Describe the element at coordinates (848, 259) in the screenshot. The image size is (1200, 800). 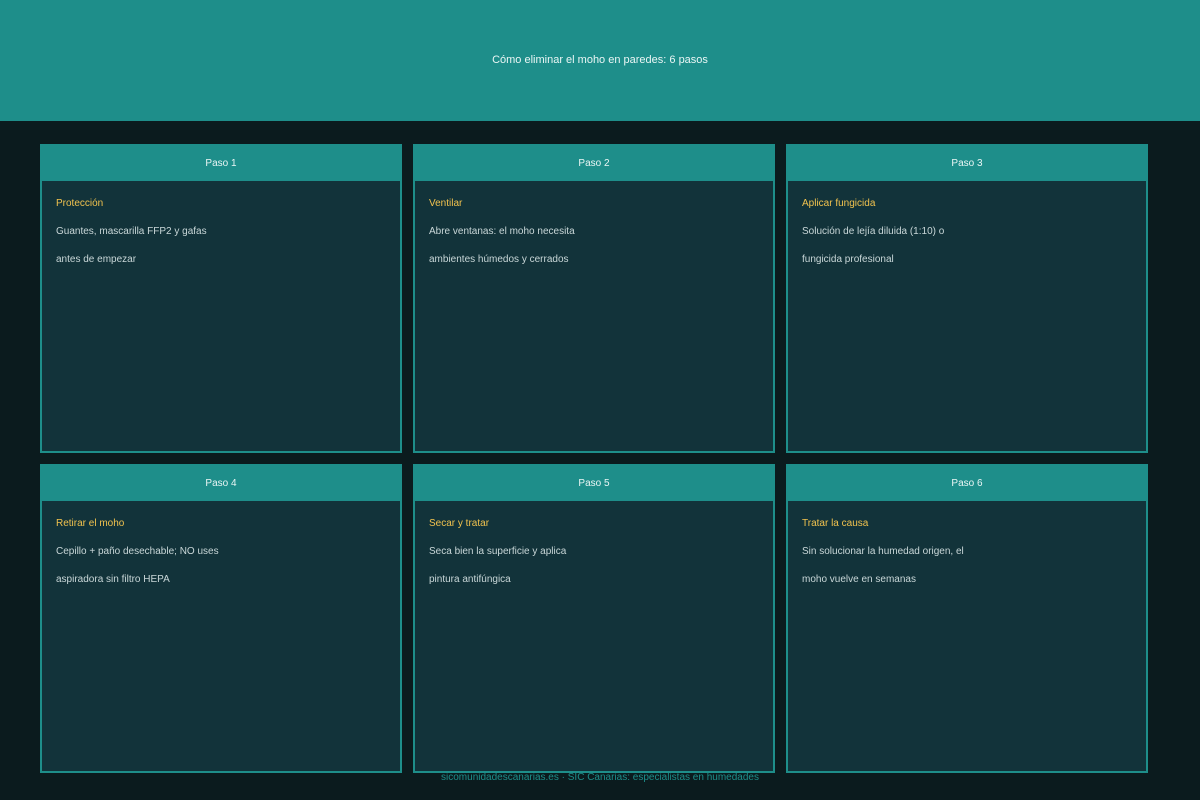
I see `step-text-line: fungicida profesional` at that location.